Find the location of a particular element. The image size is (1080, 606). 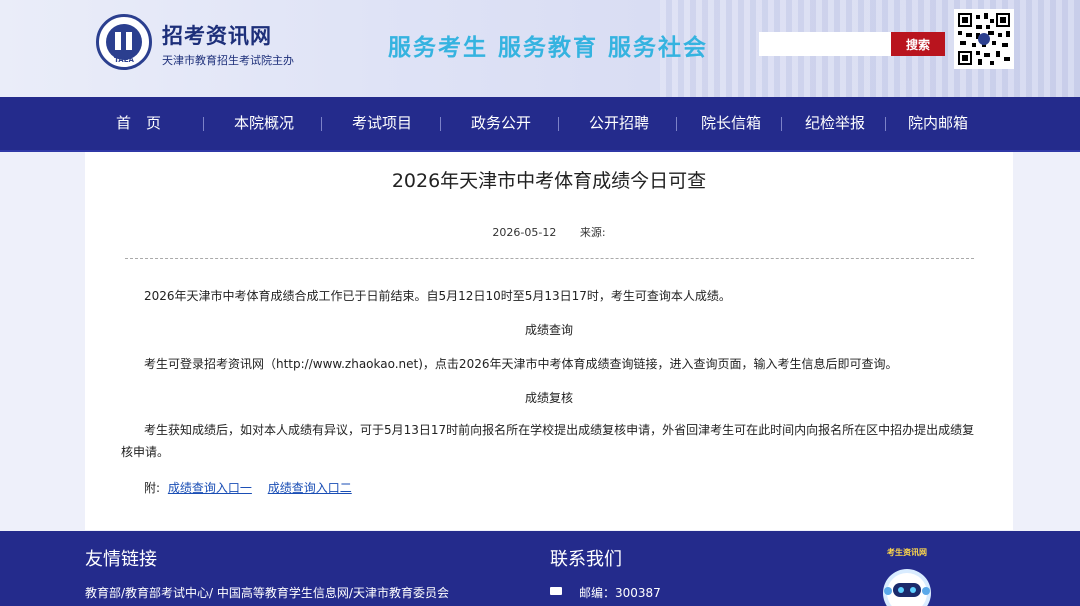

nav-item-recruitment: 公开招聘 is located at coordinates (619, 123).